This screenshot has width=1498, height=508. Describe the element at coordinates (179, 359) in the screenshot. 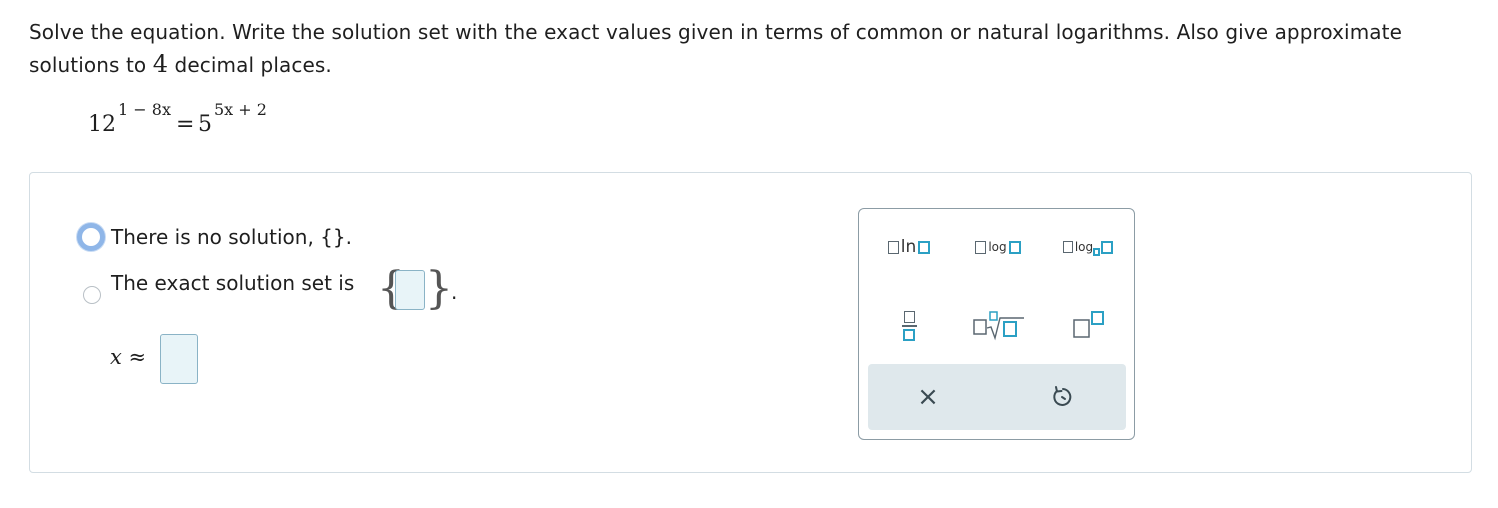

I see `approx-input` at that location.